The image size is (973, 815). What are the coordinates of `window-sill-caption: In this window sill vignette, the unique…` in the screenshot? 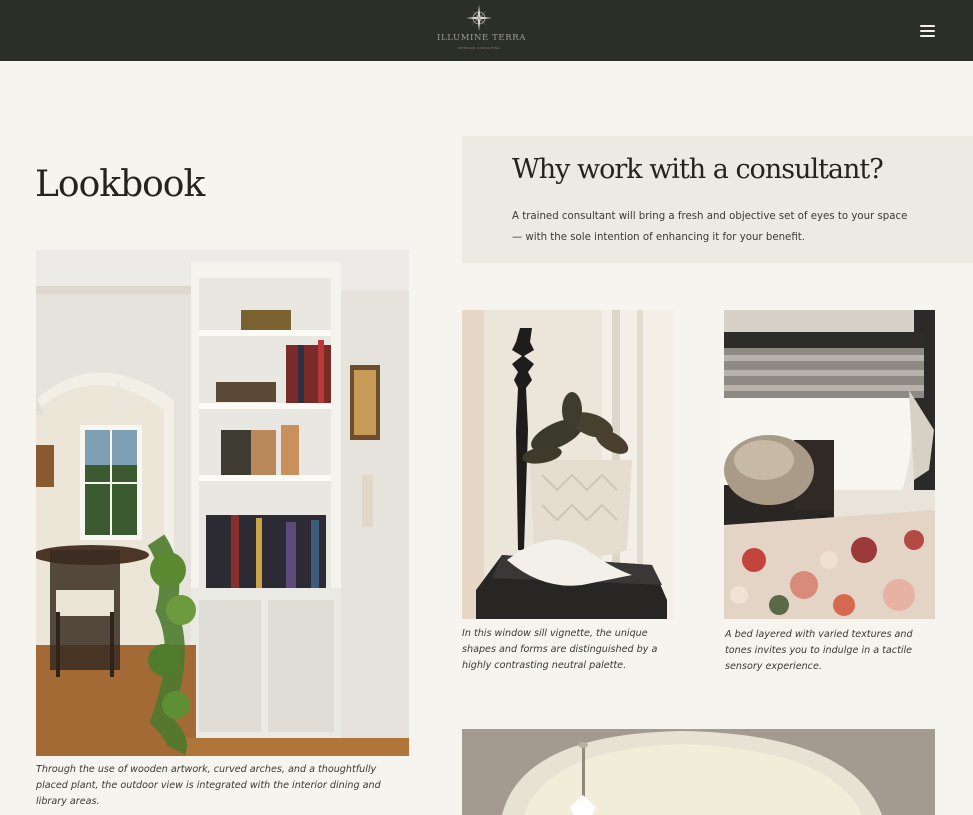 It's located at (560, 649).